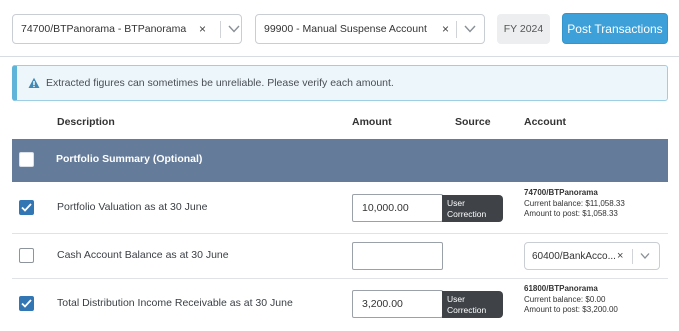  I want to click on row-description: Cash Account Balance as at 30 June, so click(143, 255).